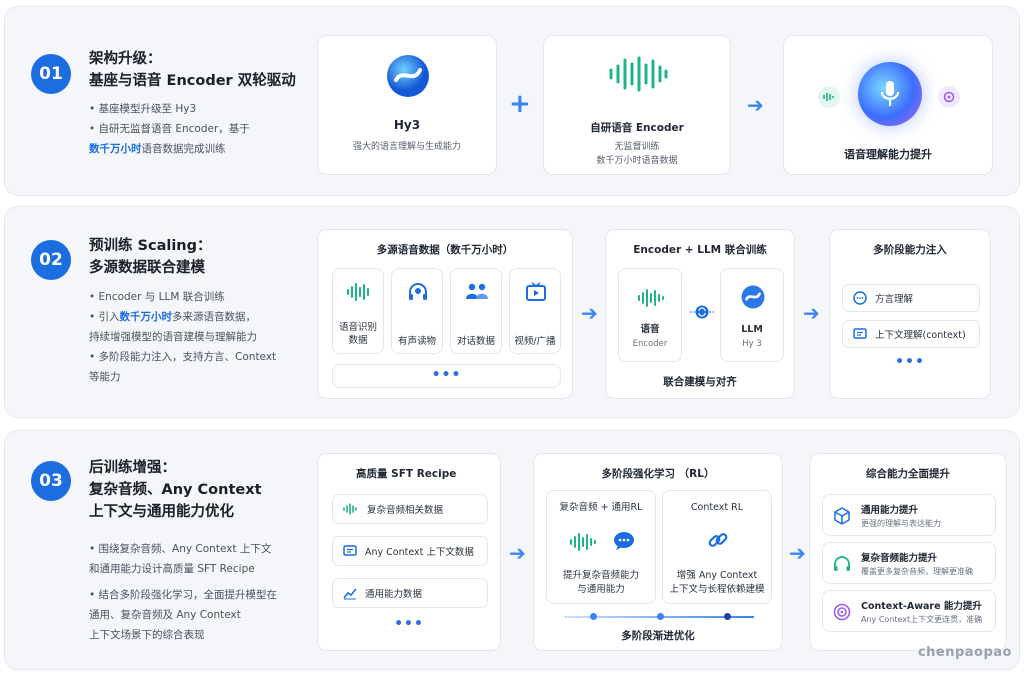  Describe the element at coordinates (920, 335) in the screenshot. I see `stage-label: 上下文理解(context)` at that location.